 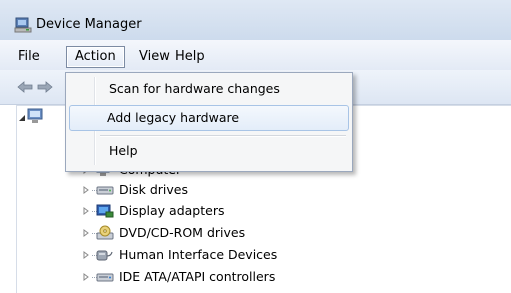 I want to click on menu-help: Help, so click(x=190, y=57).